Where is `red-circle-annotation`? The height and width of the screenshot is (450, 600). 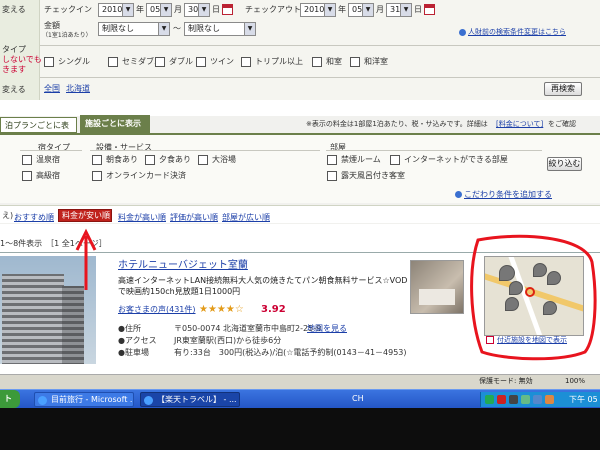
red-circle-annotation is located at coordinates (533, 297).